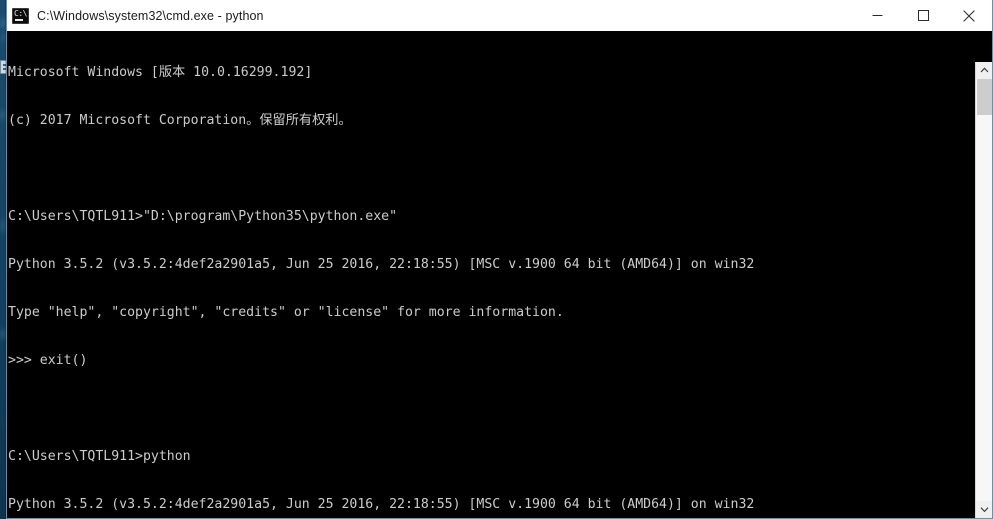  I want to click on cmd-console-icon: C:\, so click(20, 15).